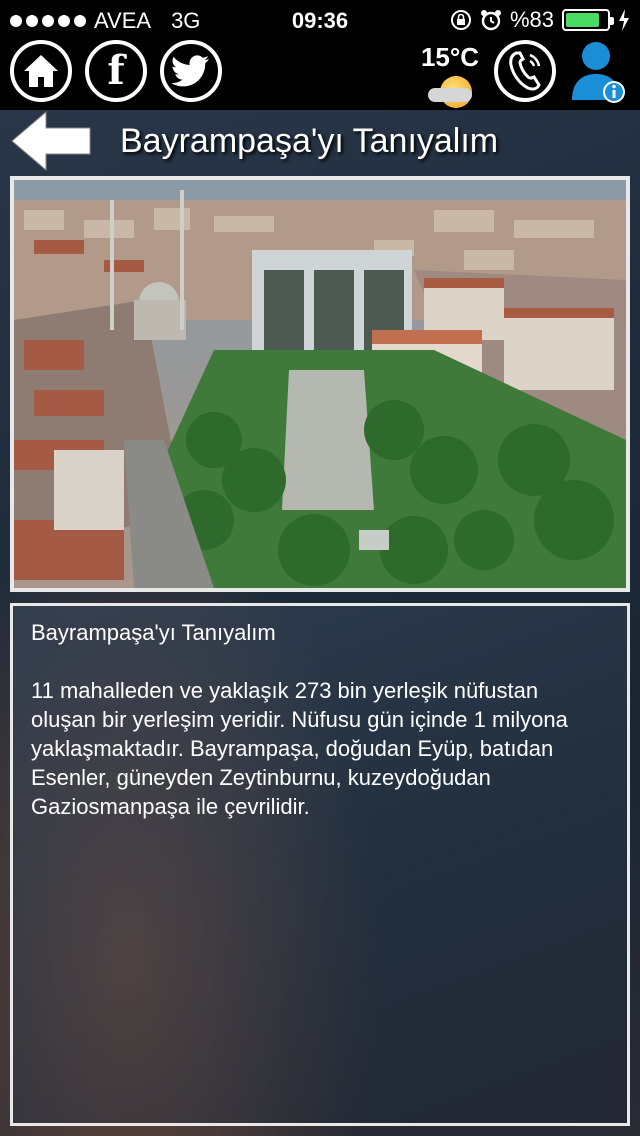  I want to click on status-right: %83, so click(540, 20).